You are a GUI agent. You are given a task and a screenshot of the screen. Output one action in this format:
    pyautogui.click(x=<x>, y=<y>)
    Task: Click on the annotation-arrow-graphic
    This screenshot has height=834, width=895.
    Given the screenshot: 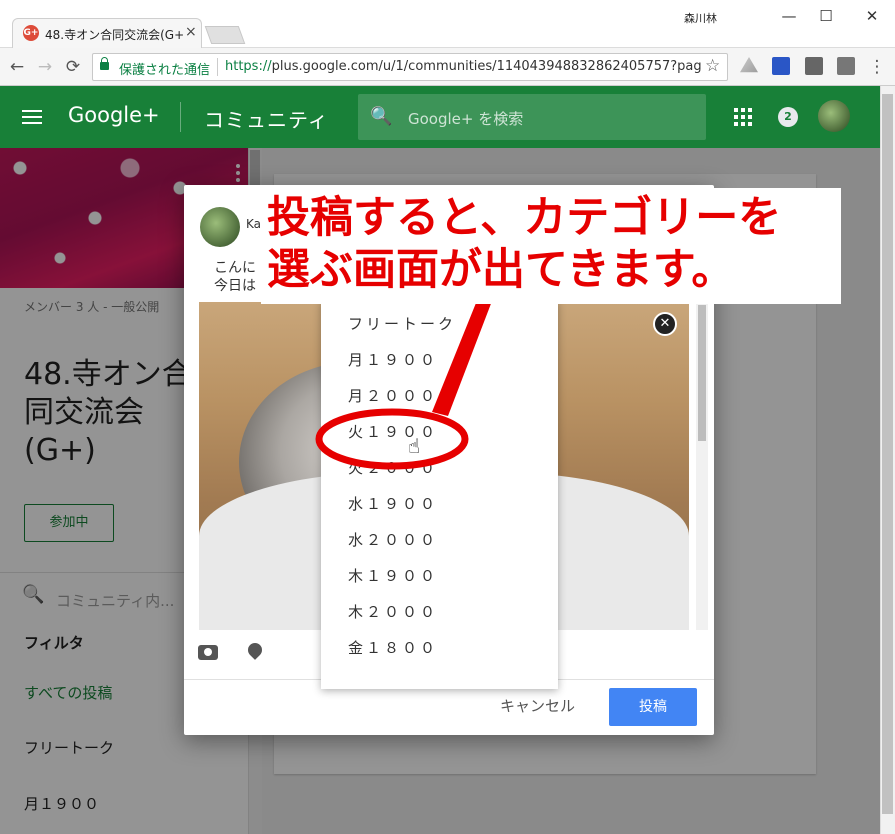 What is the action you would take?
    pyautogui.click(x=403, y=384)
    